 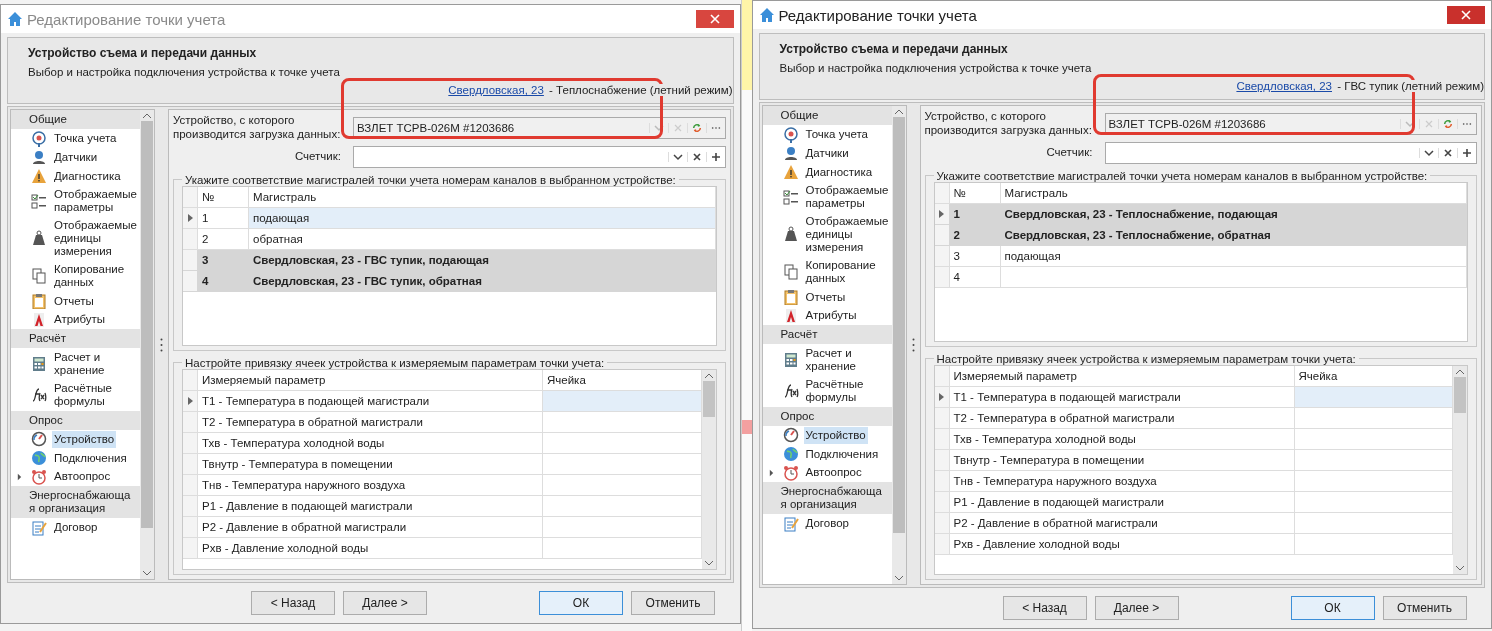 I want to click on table-row: 4 Свердловская, 23 - ГВС тупик, обратная, so click(x=449, y=281).